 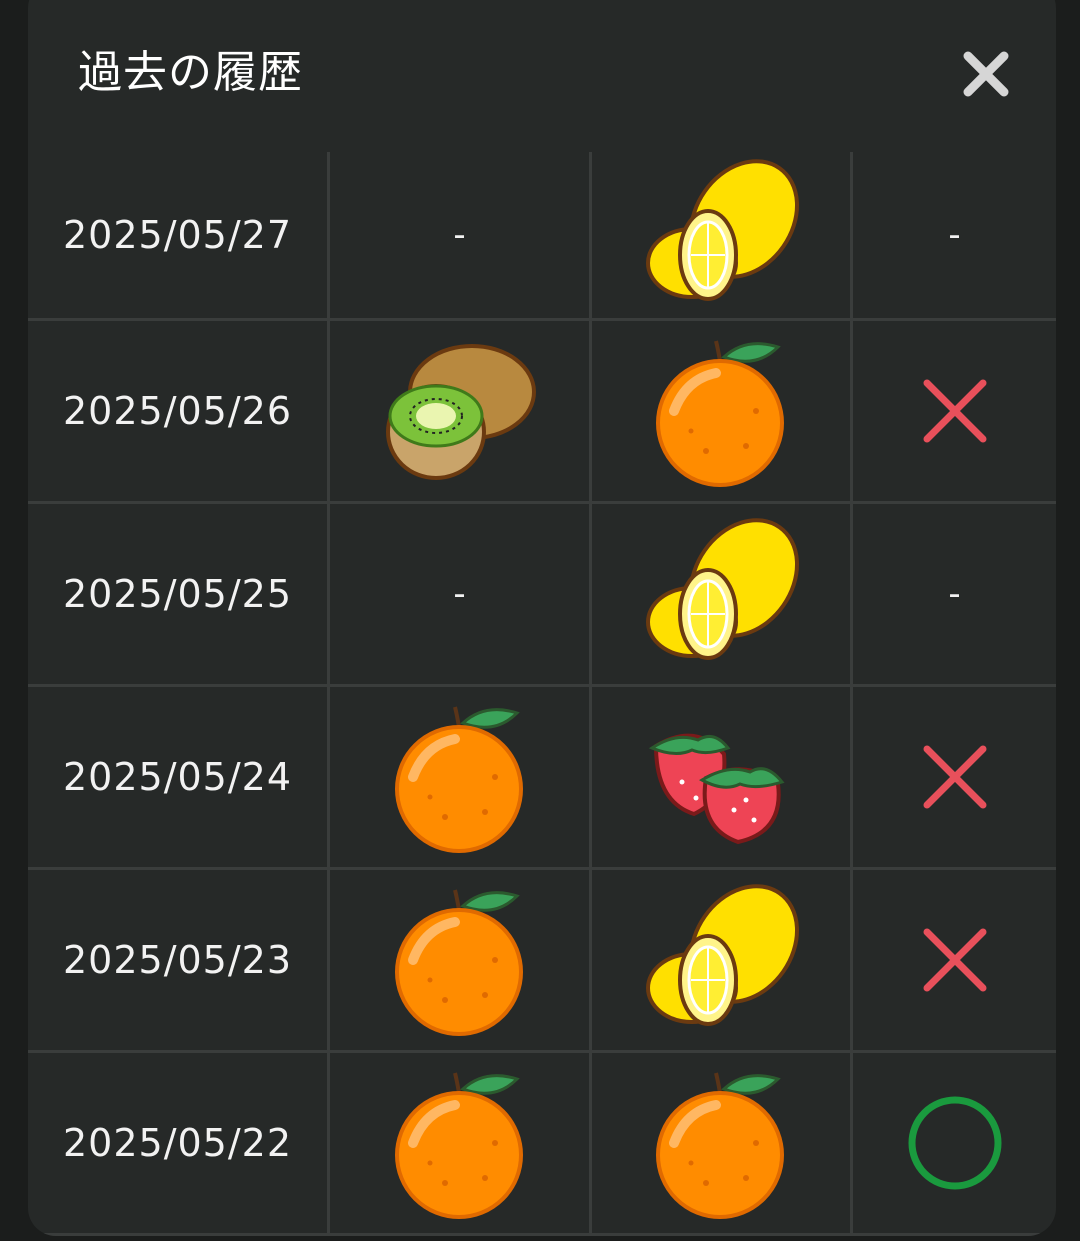 What do you see at coordinates (954, 1143) in the screenshot?
I see `circle-icon` at bounding box center [954, 1143].